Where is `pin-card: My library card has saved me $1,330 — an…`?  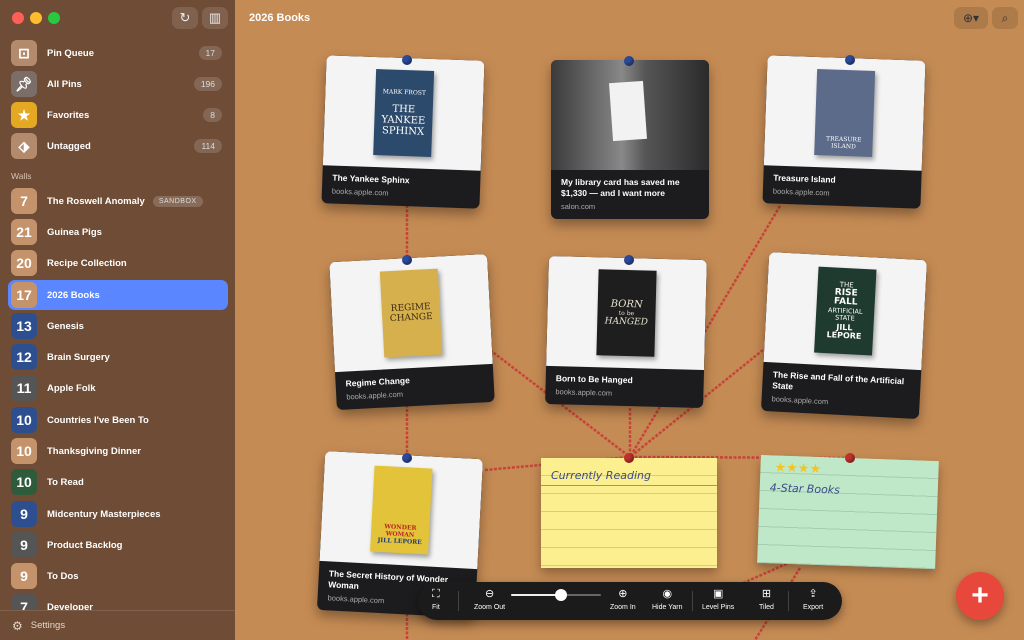 pin-card: My library card has saved me $1,330 — an… is located at coordinates (630, 140).